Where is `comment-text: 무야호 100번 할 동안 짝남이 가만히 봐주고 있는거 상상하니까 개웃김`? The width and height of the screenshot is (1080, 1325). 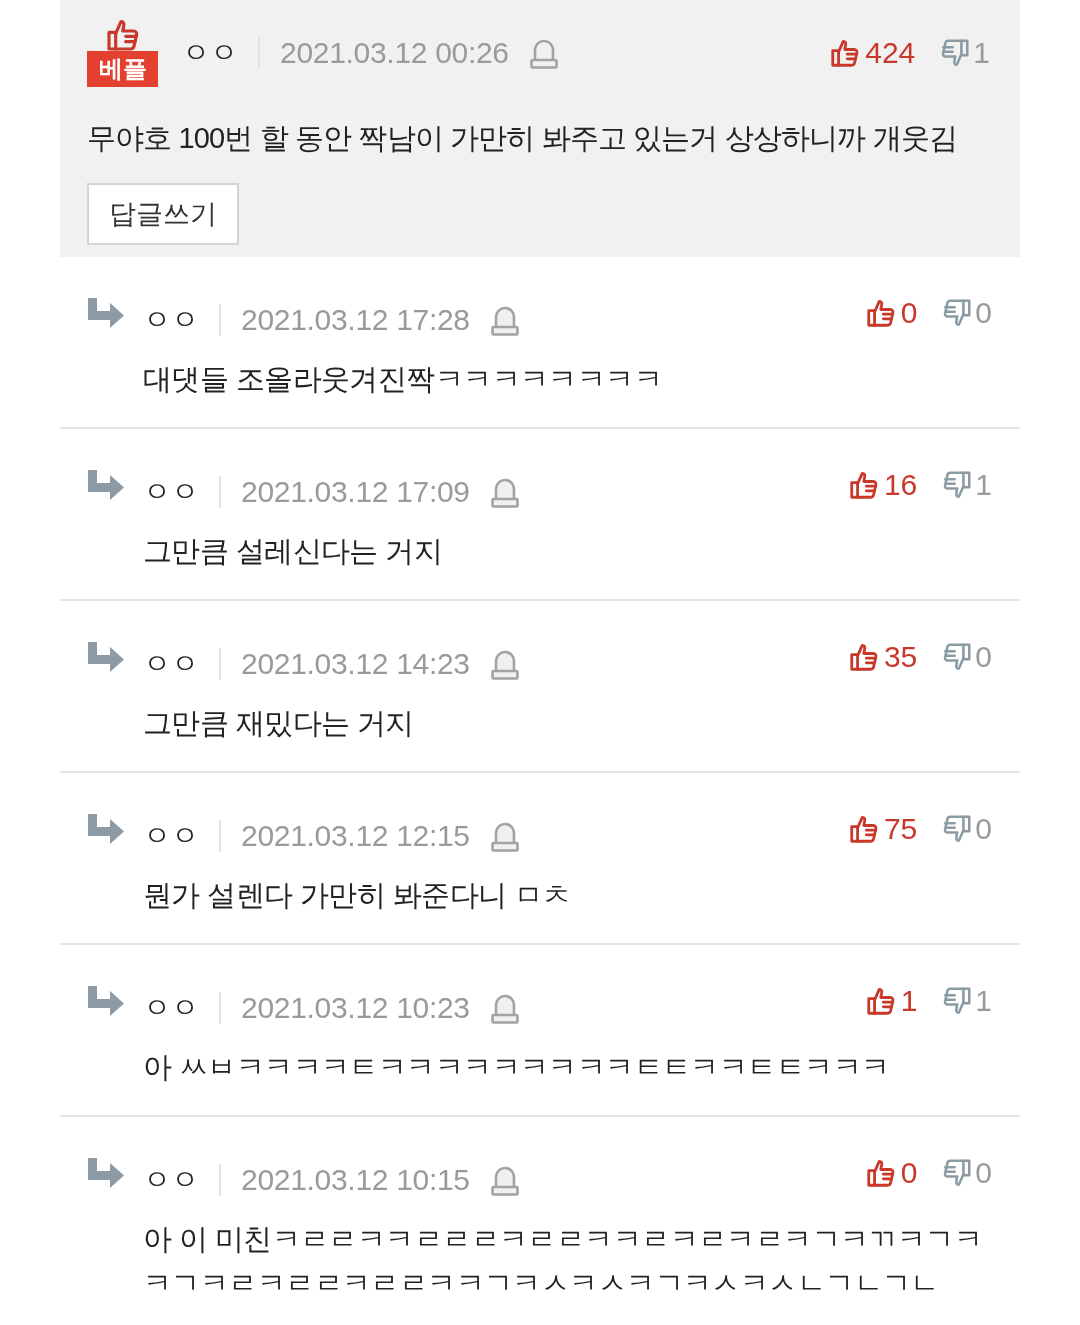
comment-text: 무야호 100번 할 동안 짝남이 가만히 봐주고 있는거 상상하니까 개웃김 is located at coordinates (522, 138).